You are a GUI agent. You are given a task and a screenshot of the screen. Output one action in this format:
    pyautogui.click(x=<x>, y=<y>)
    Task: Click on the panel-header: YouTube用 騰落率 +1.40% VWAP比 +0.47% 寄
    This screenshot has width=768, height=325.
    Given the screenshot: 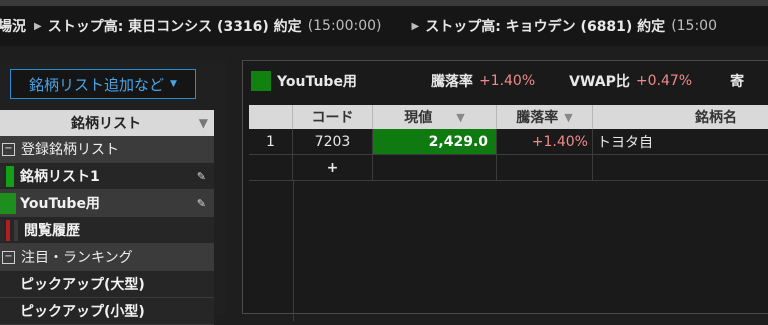 What is the action you would take?
    pyautogui.click(x=505, y=81)
    